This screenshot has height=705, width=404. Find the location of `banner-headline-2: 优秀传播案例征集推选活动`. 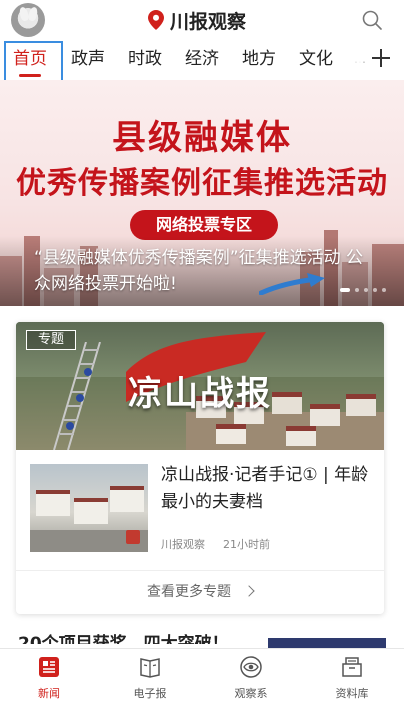

banner-headline-2: 优秀传播案例征集推选活动 is located at coordinates (202, 183).